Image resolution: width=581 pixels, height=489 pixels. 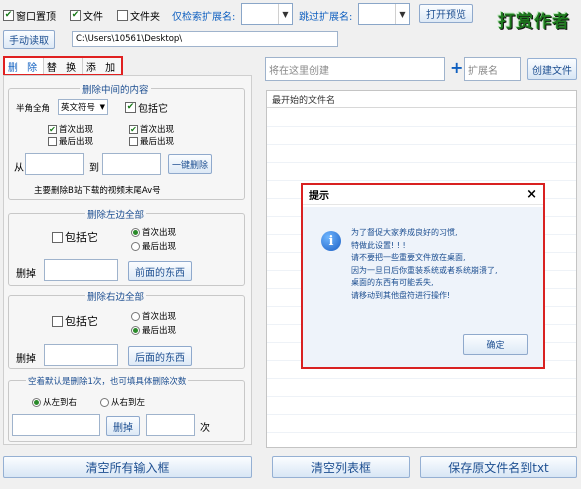 What do you see at coordinates (205, 428) in the screenshot?
I see `times-label: 次` at bounding box center [205, 428].